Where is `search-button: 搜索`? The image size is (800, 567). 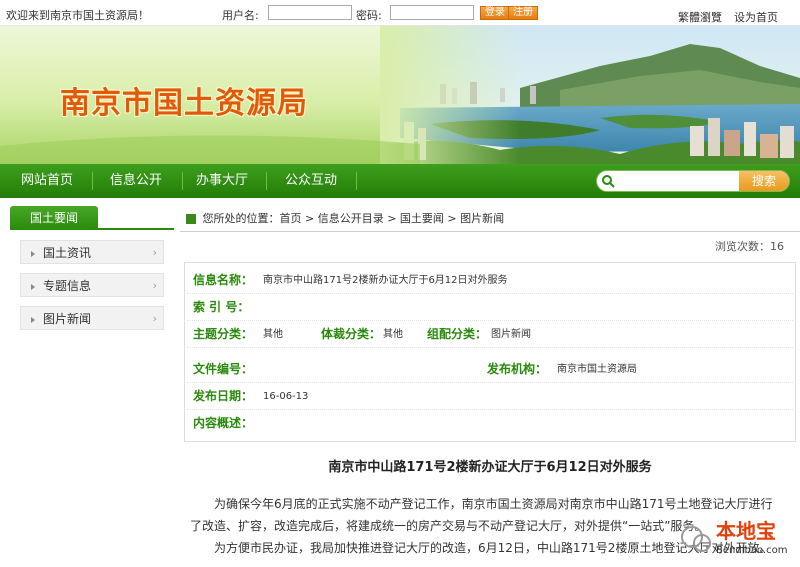 search-button: 搜索 is located at coordinates (764, 181).